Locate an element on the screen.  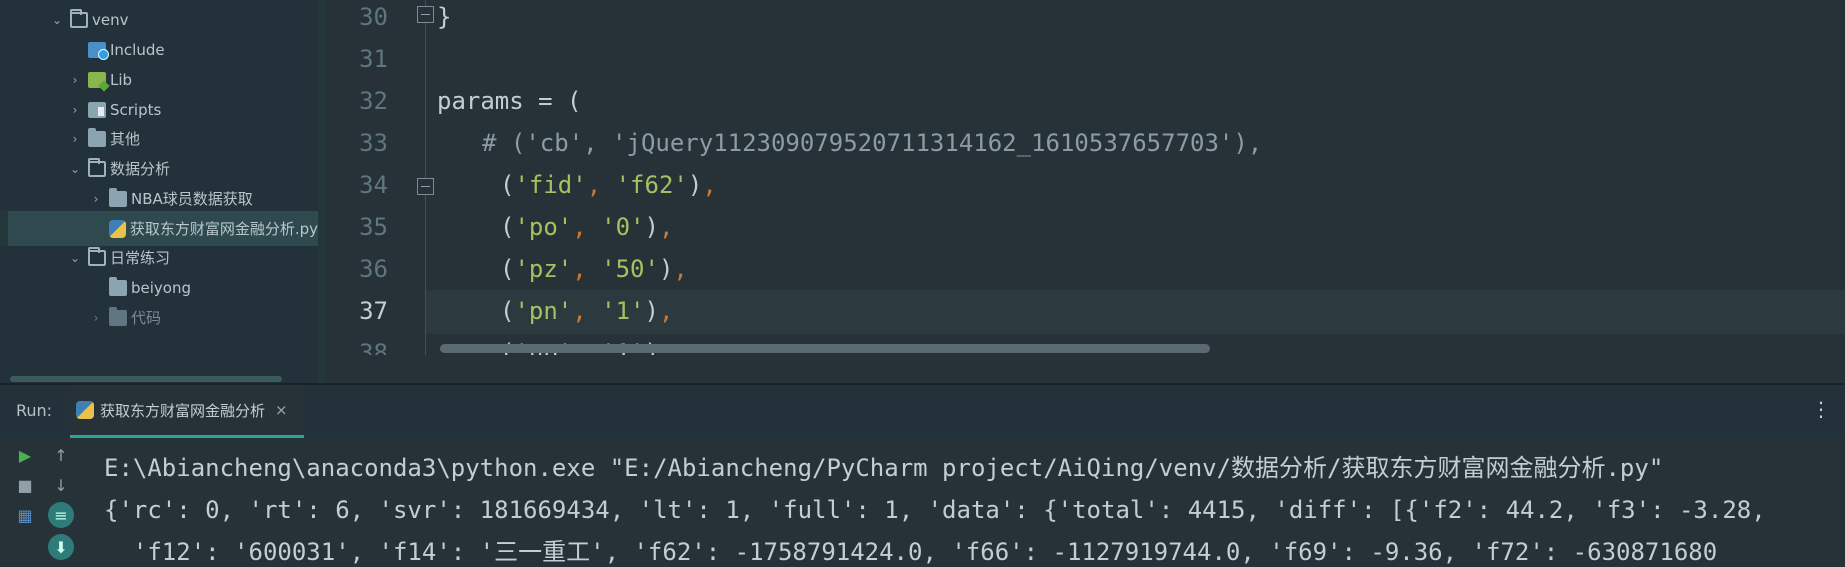
code-line-37: ('pn', '1'), is located at coordinates (587, 311).